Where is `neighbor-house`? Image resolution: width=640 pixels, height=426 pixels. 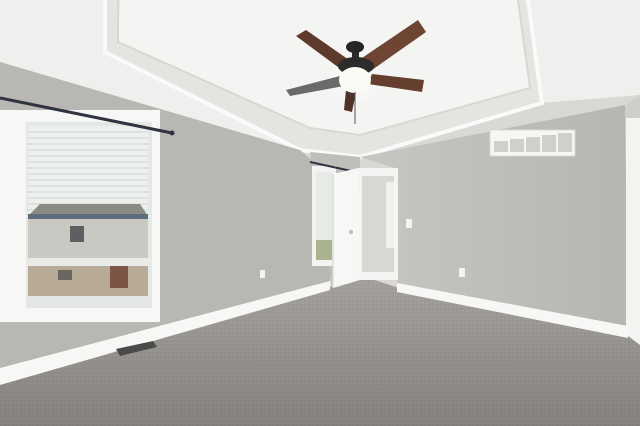
neighbor-house is located at coordinates (88, 250).